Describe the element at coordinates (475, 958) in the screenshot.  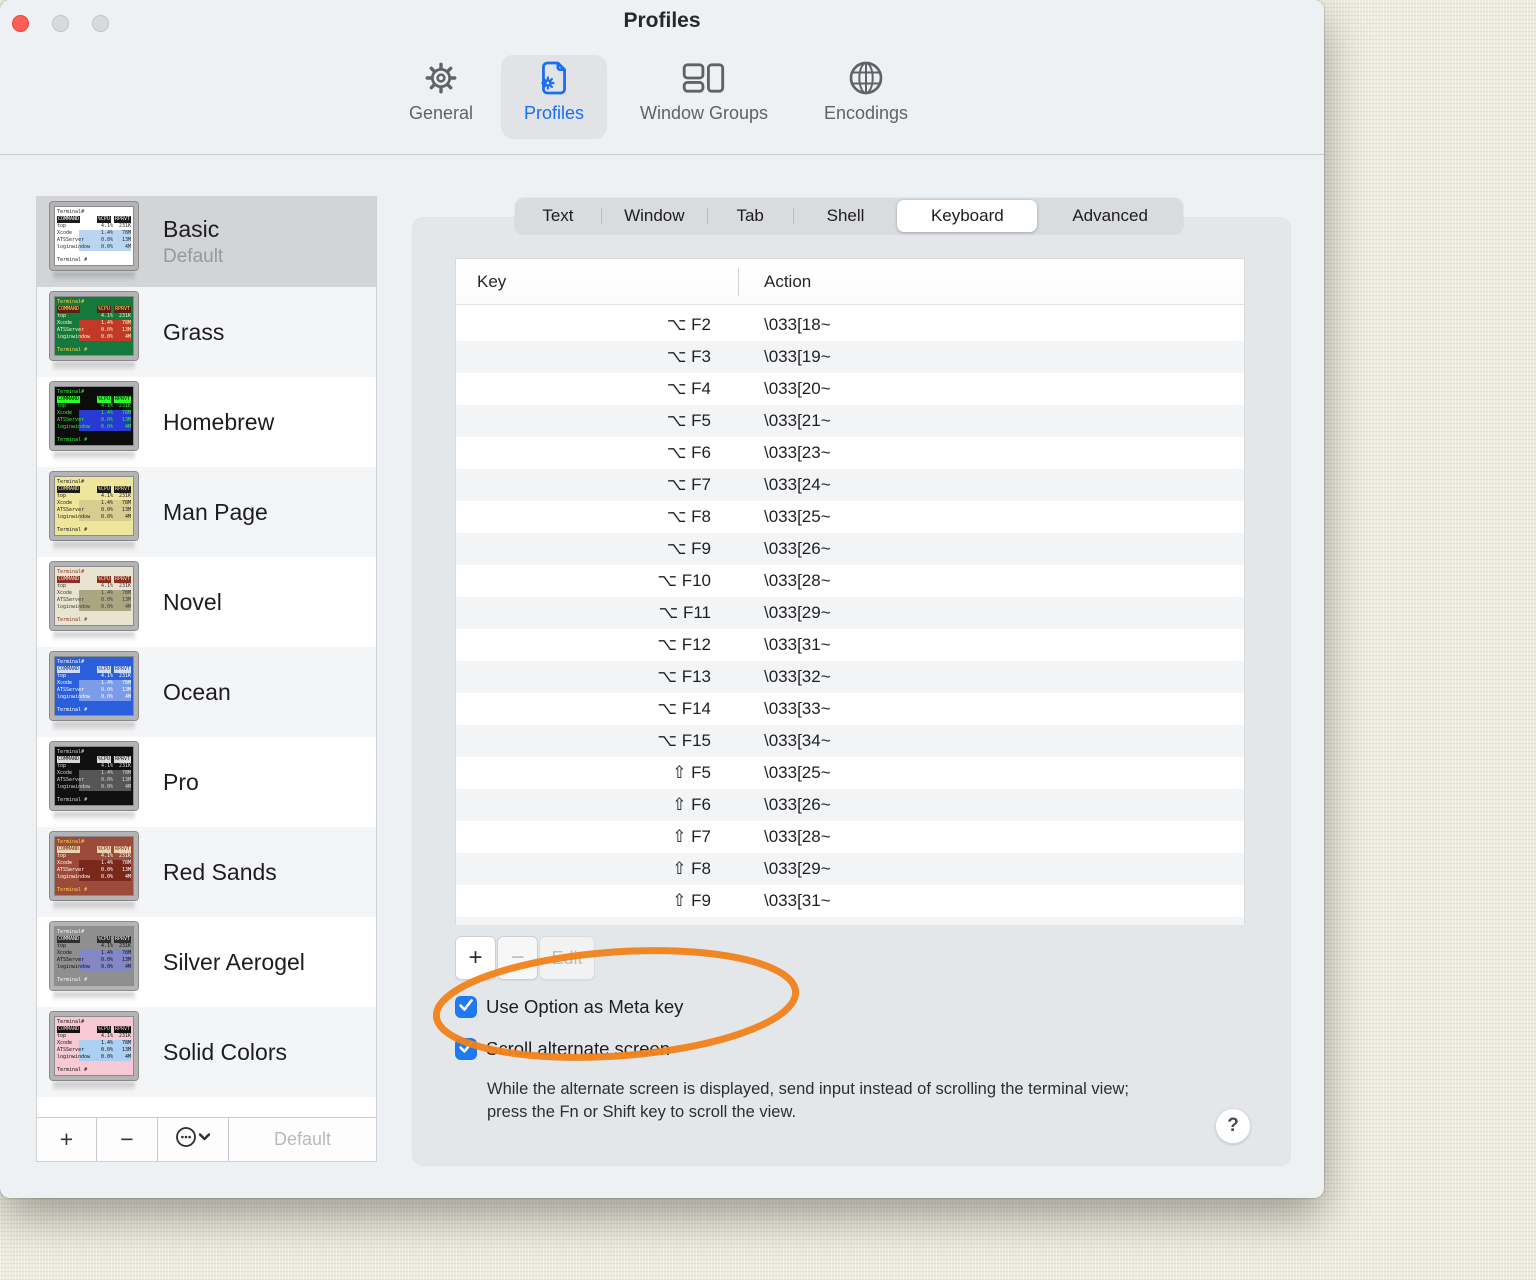
I see `add-binding-button: +` at that location.